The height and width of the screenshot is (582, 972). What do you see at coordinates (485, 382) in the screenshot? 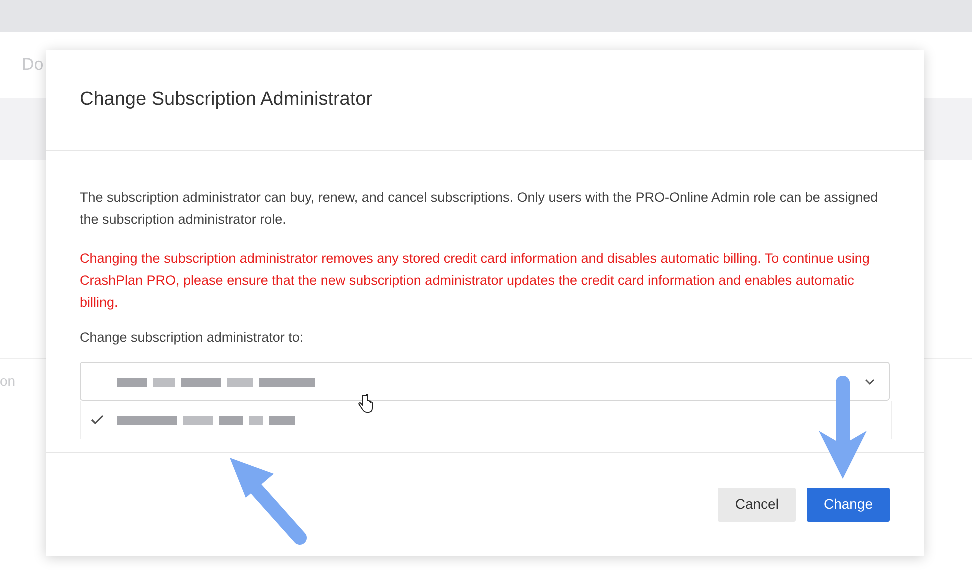
I see `administrator-select` at bounding box center [485, 382].